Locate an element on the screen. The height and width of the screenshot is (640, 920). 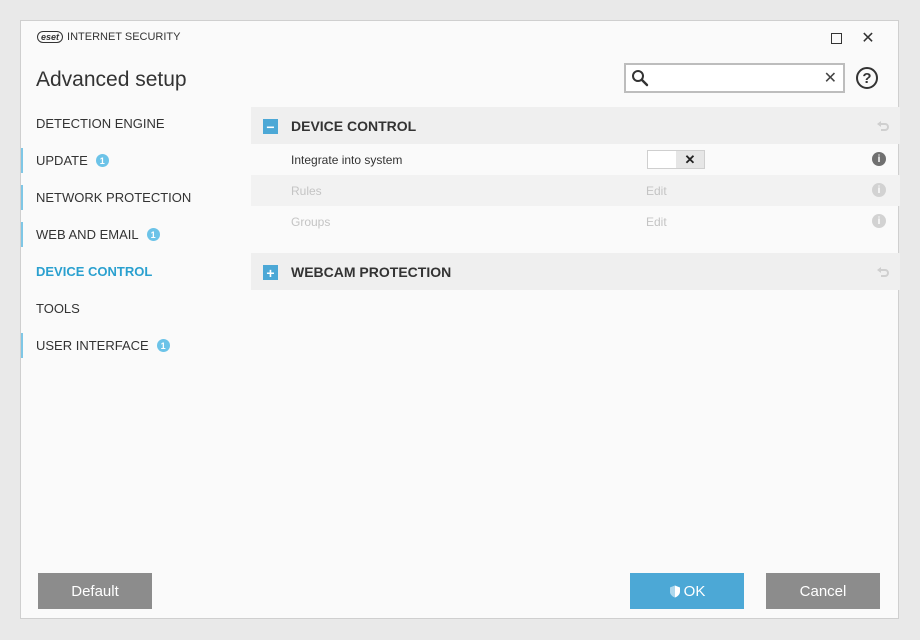
help-icon: ? is located at coordinates (867, 78).